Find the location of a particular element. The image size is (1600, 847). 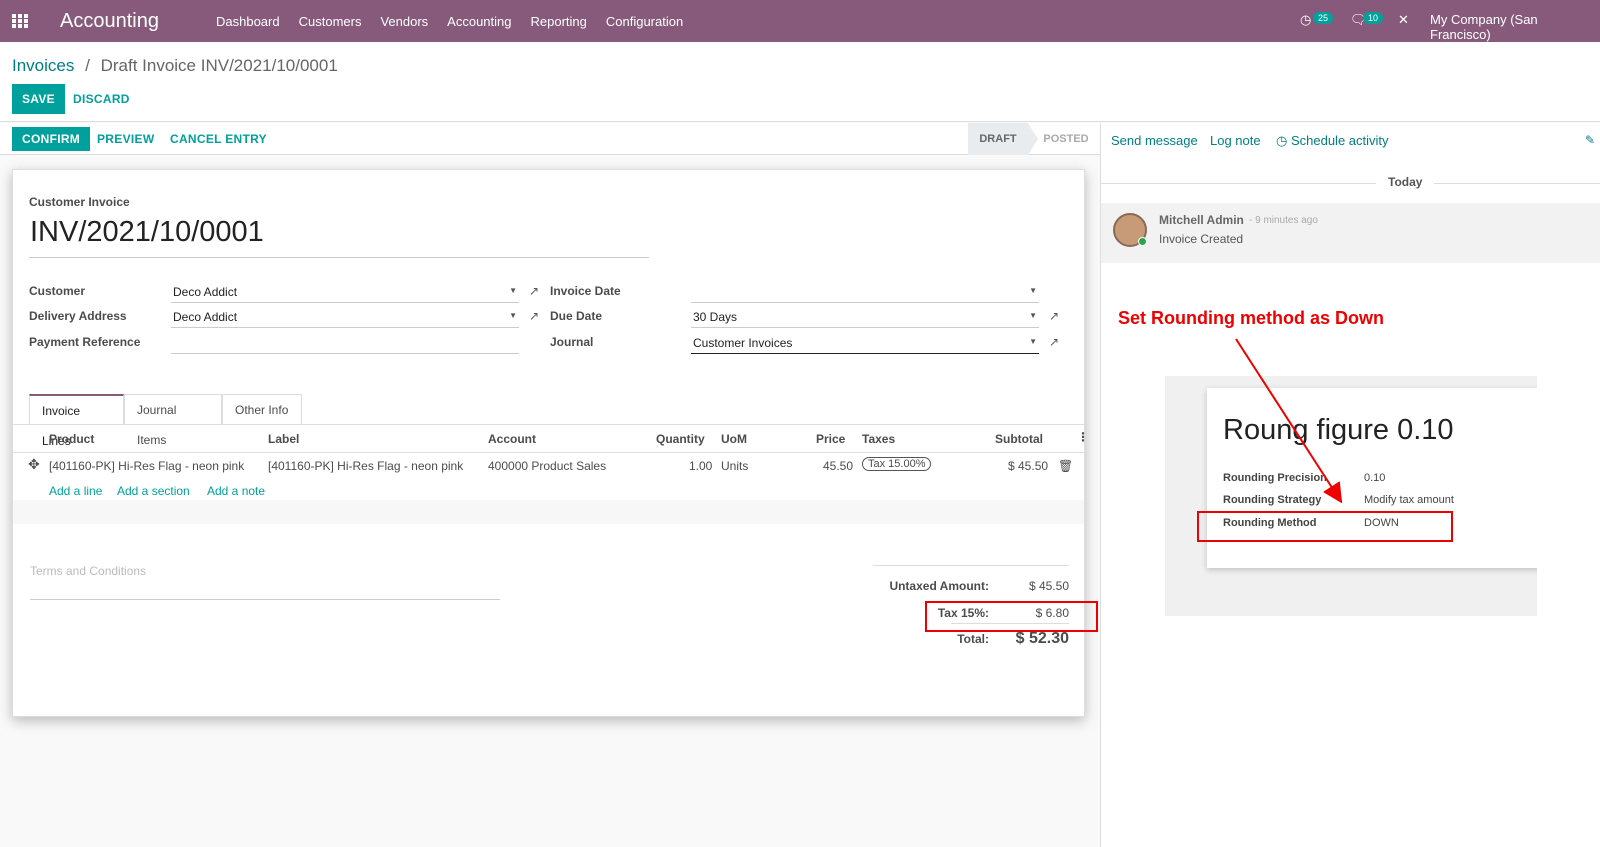

breadcrumb-invoices-link: Invoices is located at coordinates (43, 65).